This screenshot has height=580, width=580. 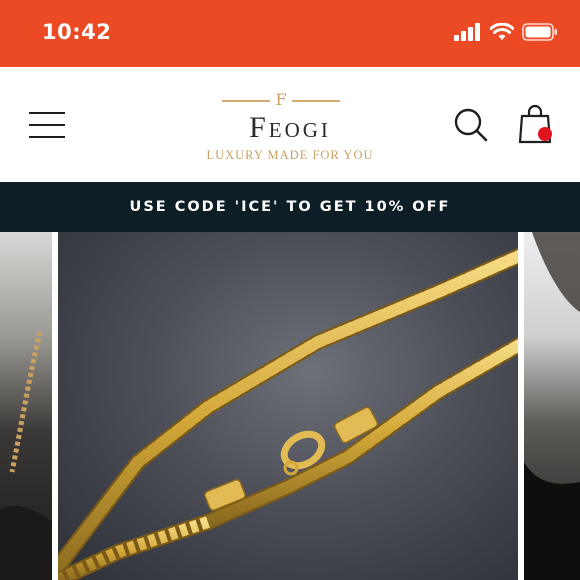 I want to click on logo-tagline: LUXURY MADE FOR YOU, so click(x=290, y=155).